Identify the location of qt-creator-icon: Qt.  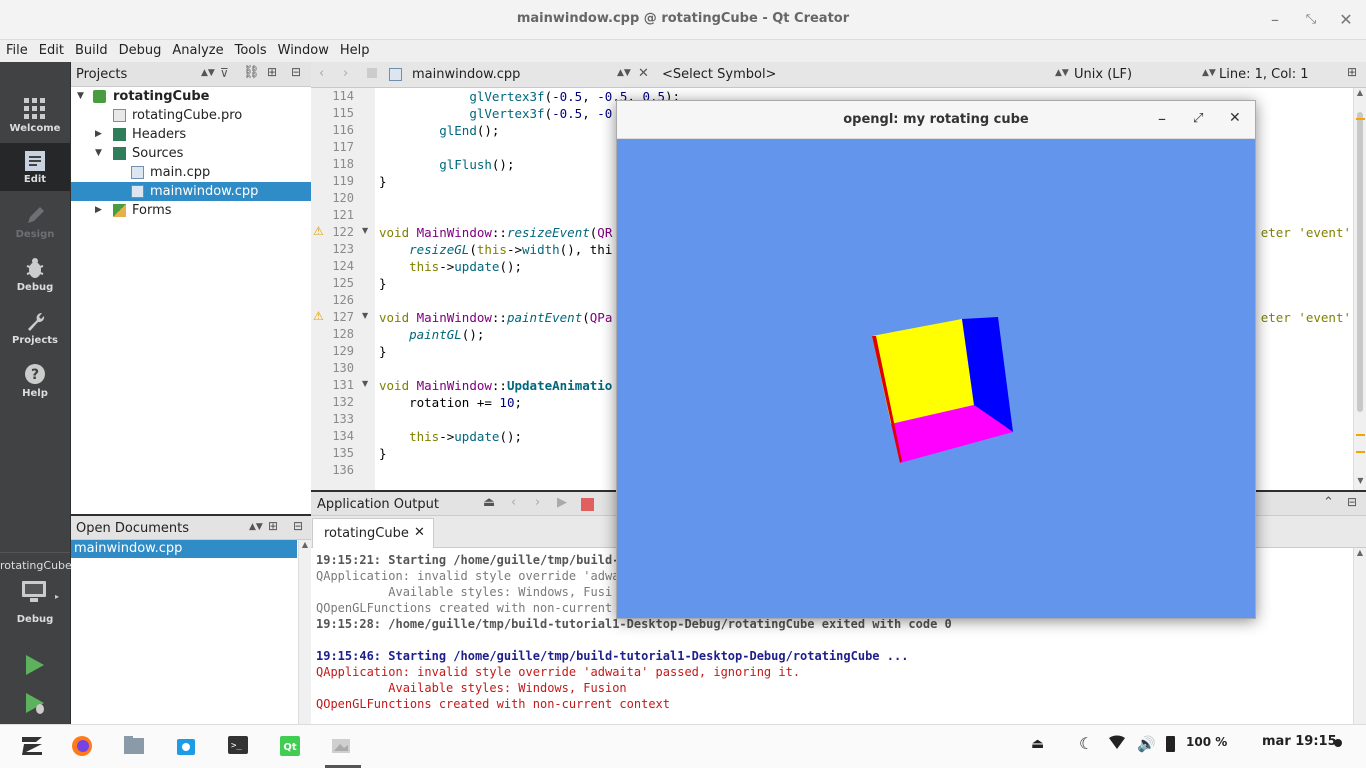
(291, 746).